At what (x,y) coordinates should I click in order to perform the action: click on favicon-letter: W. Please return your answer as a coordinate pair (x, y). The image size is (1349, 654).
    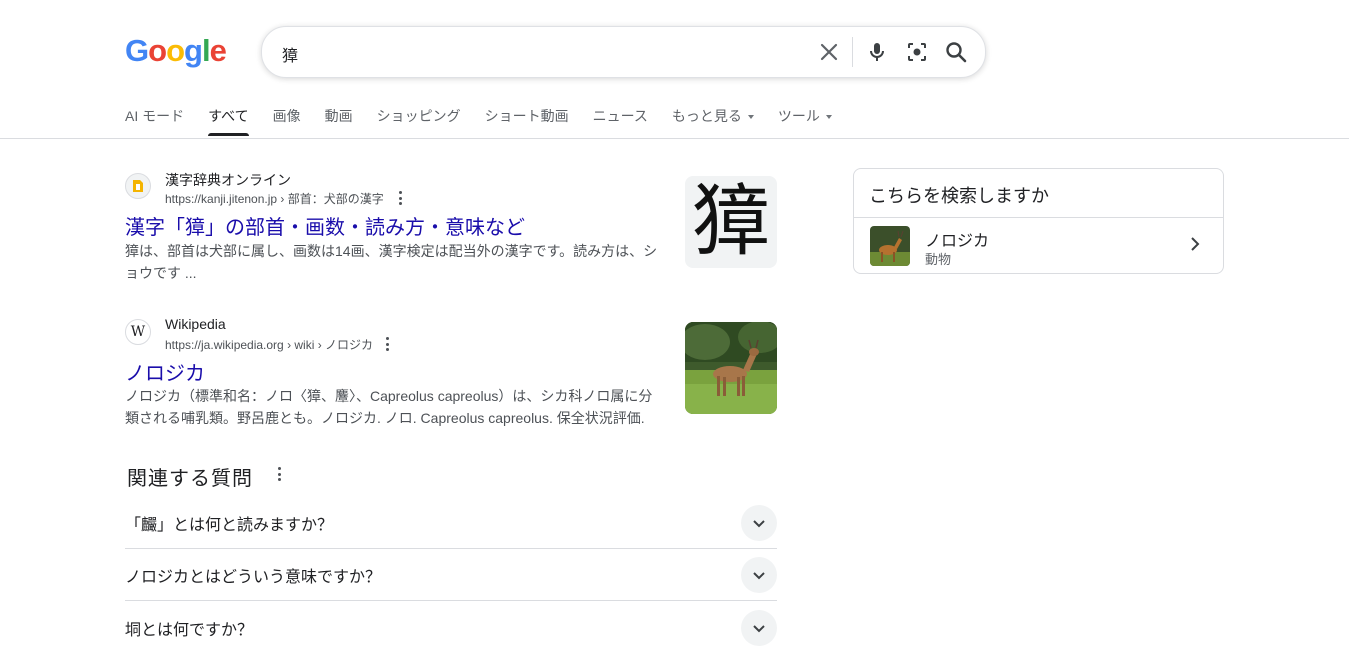
    Looking at the image, I should click on (138, 332).